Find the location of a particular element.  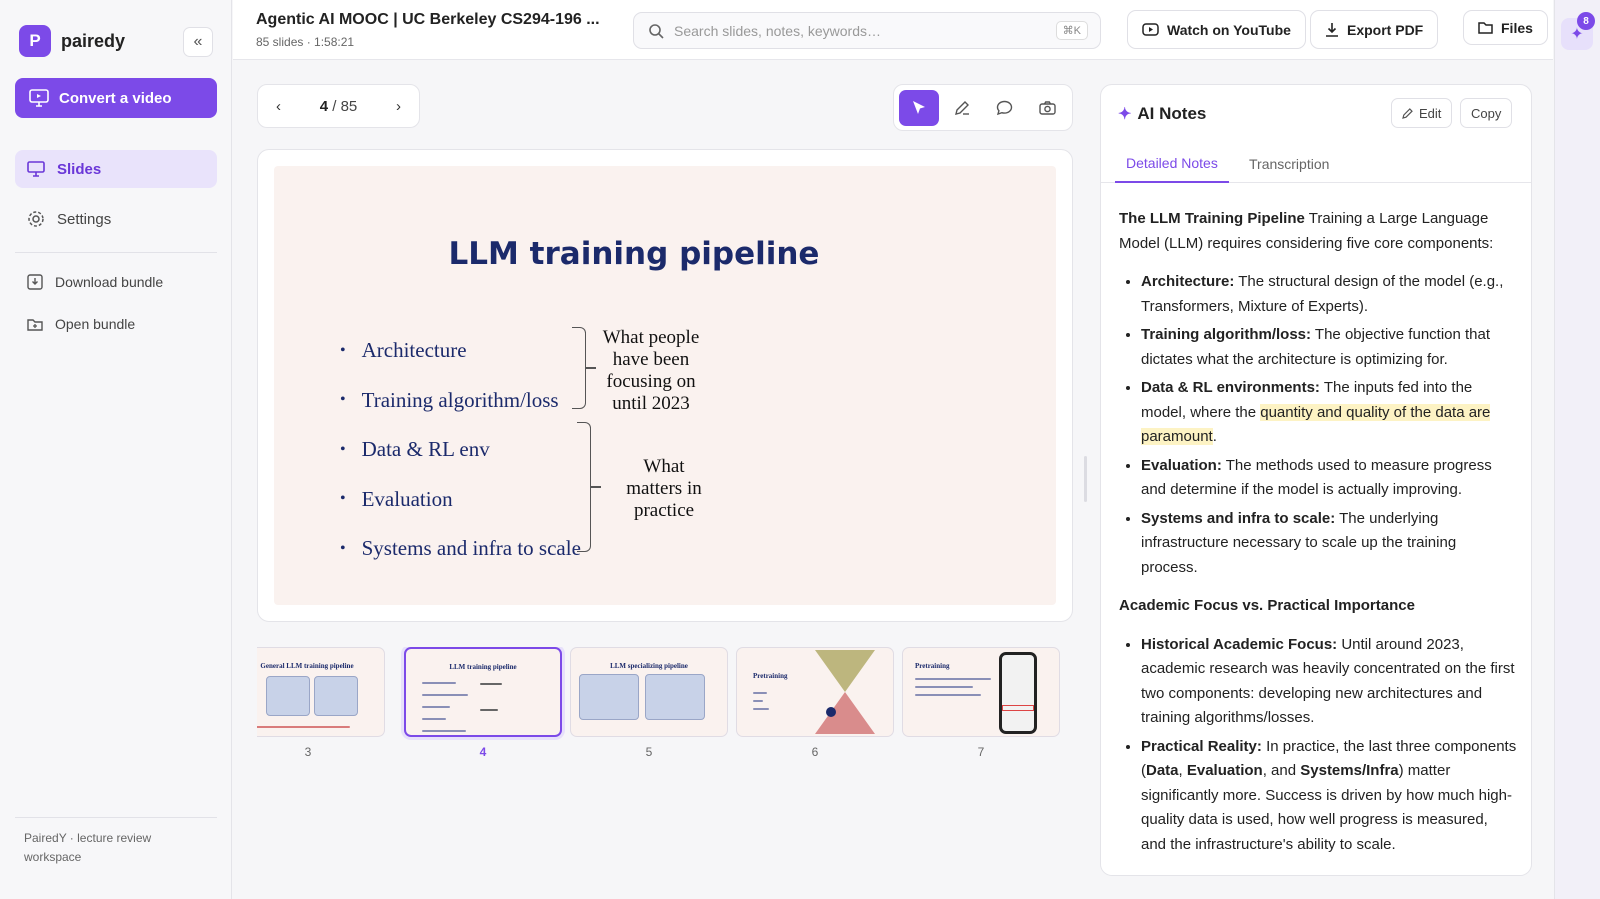

files-button: Files is located at coordinates (1505, 27).